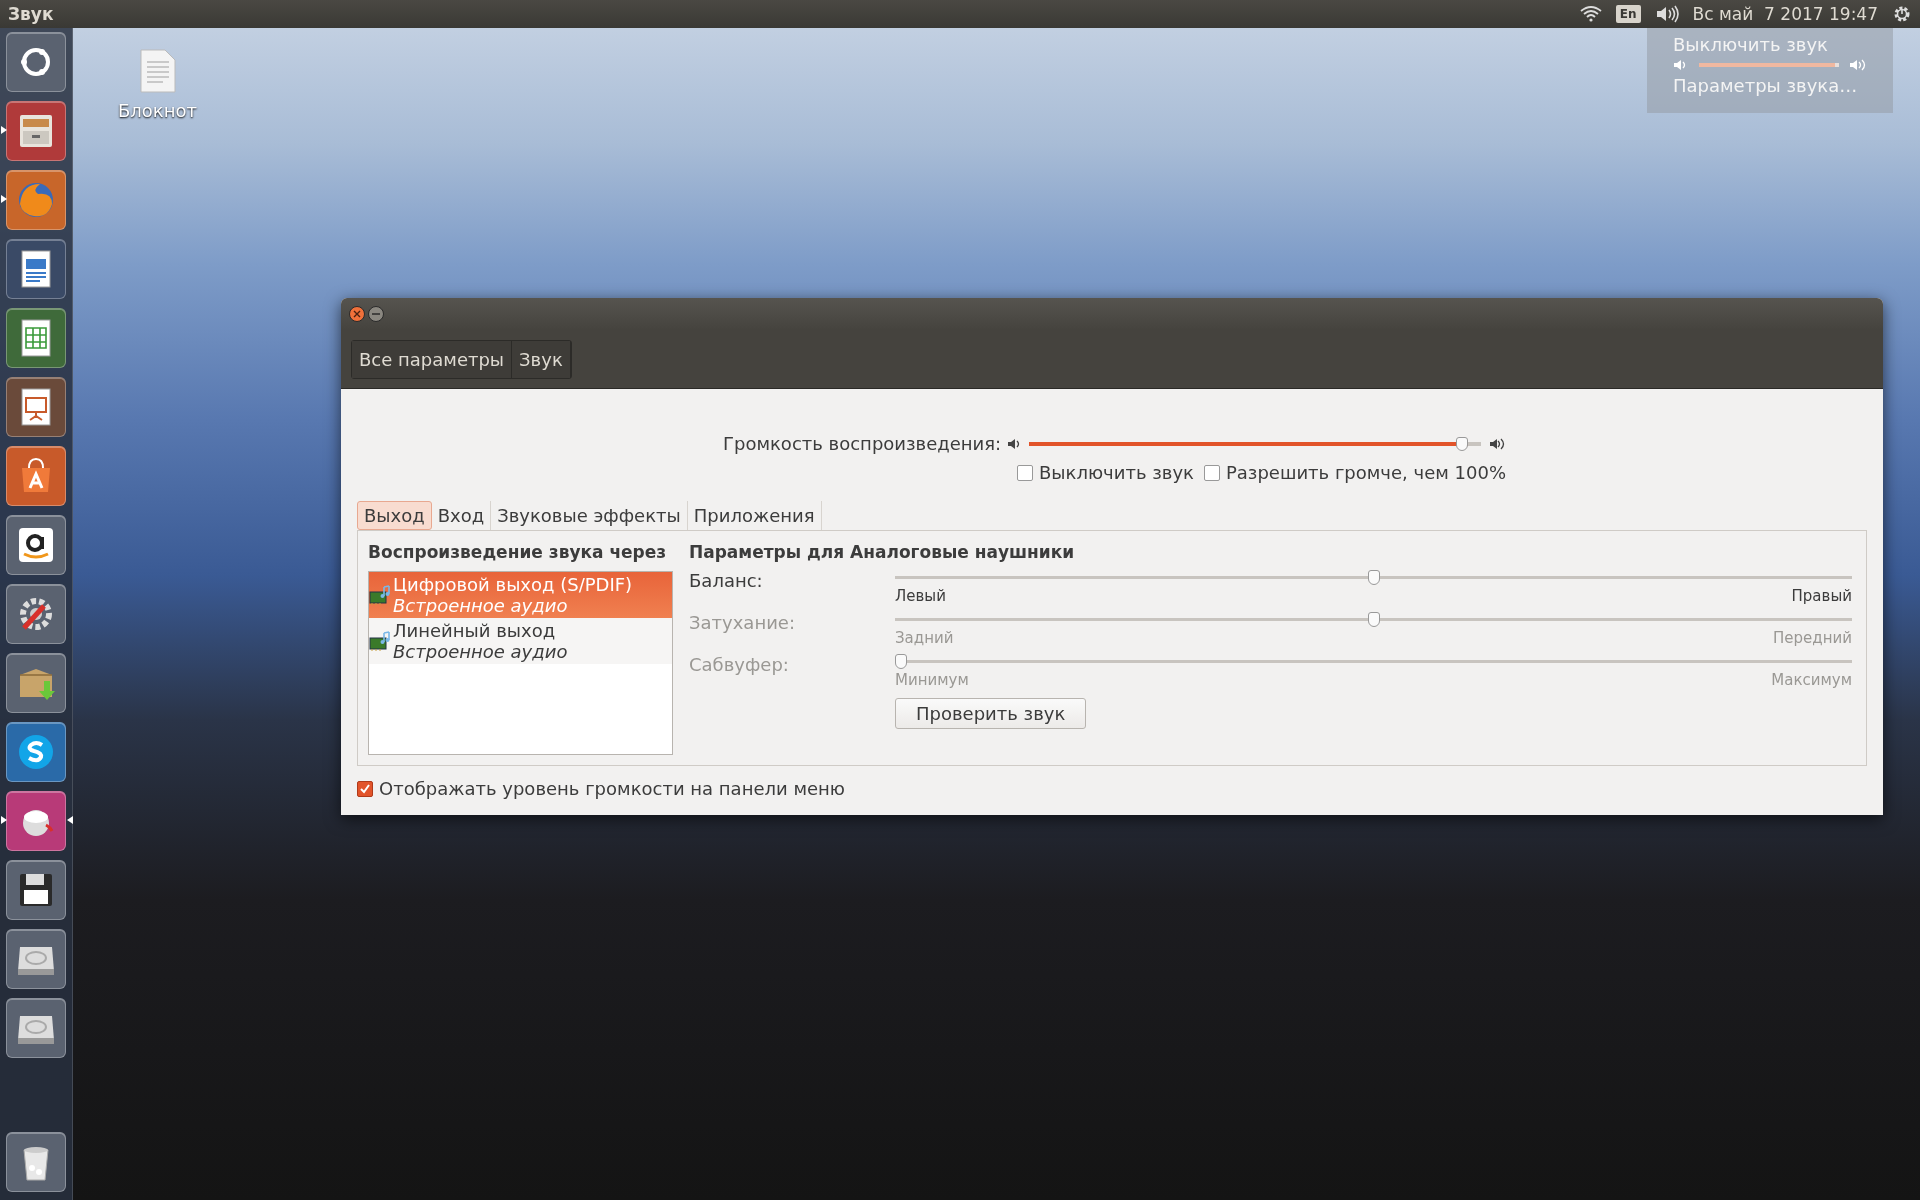 Image resolution: width=1920 pixels, height=1200 pixels. Describe the element at coordinates (1116, 472) in the screenshot. I see `checkbox-label: Выключить звук` at that location.